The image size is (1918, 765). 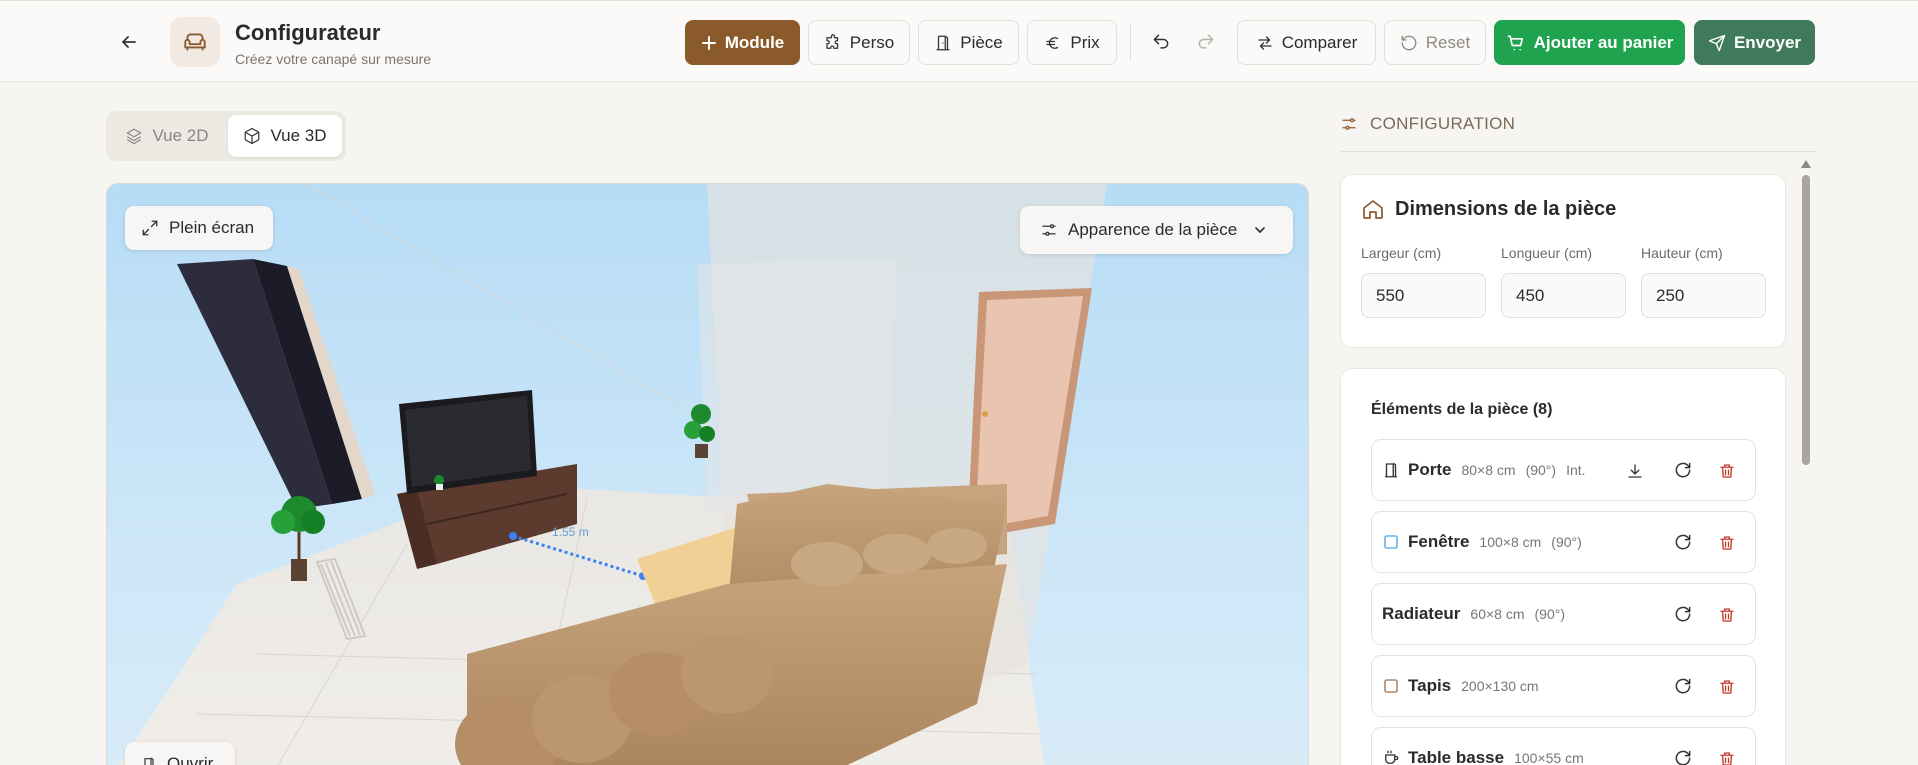 What do you see at coordinates (1265, 42) in the screenshot?
I see `swap-icon` at bounding box center [1265, 42].